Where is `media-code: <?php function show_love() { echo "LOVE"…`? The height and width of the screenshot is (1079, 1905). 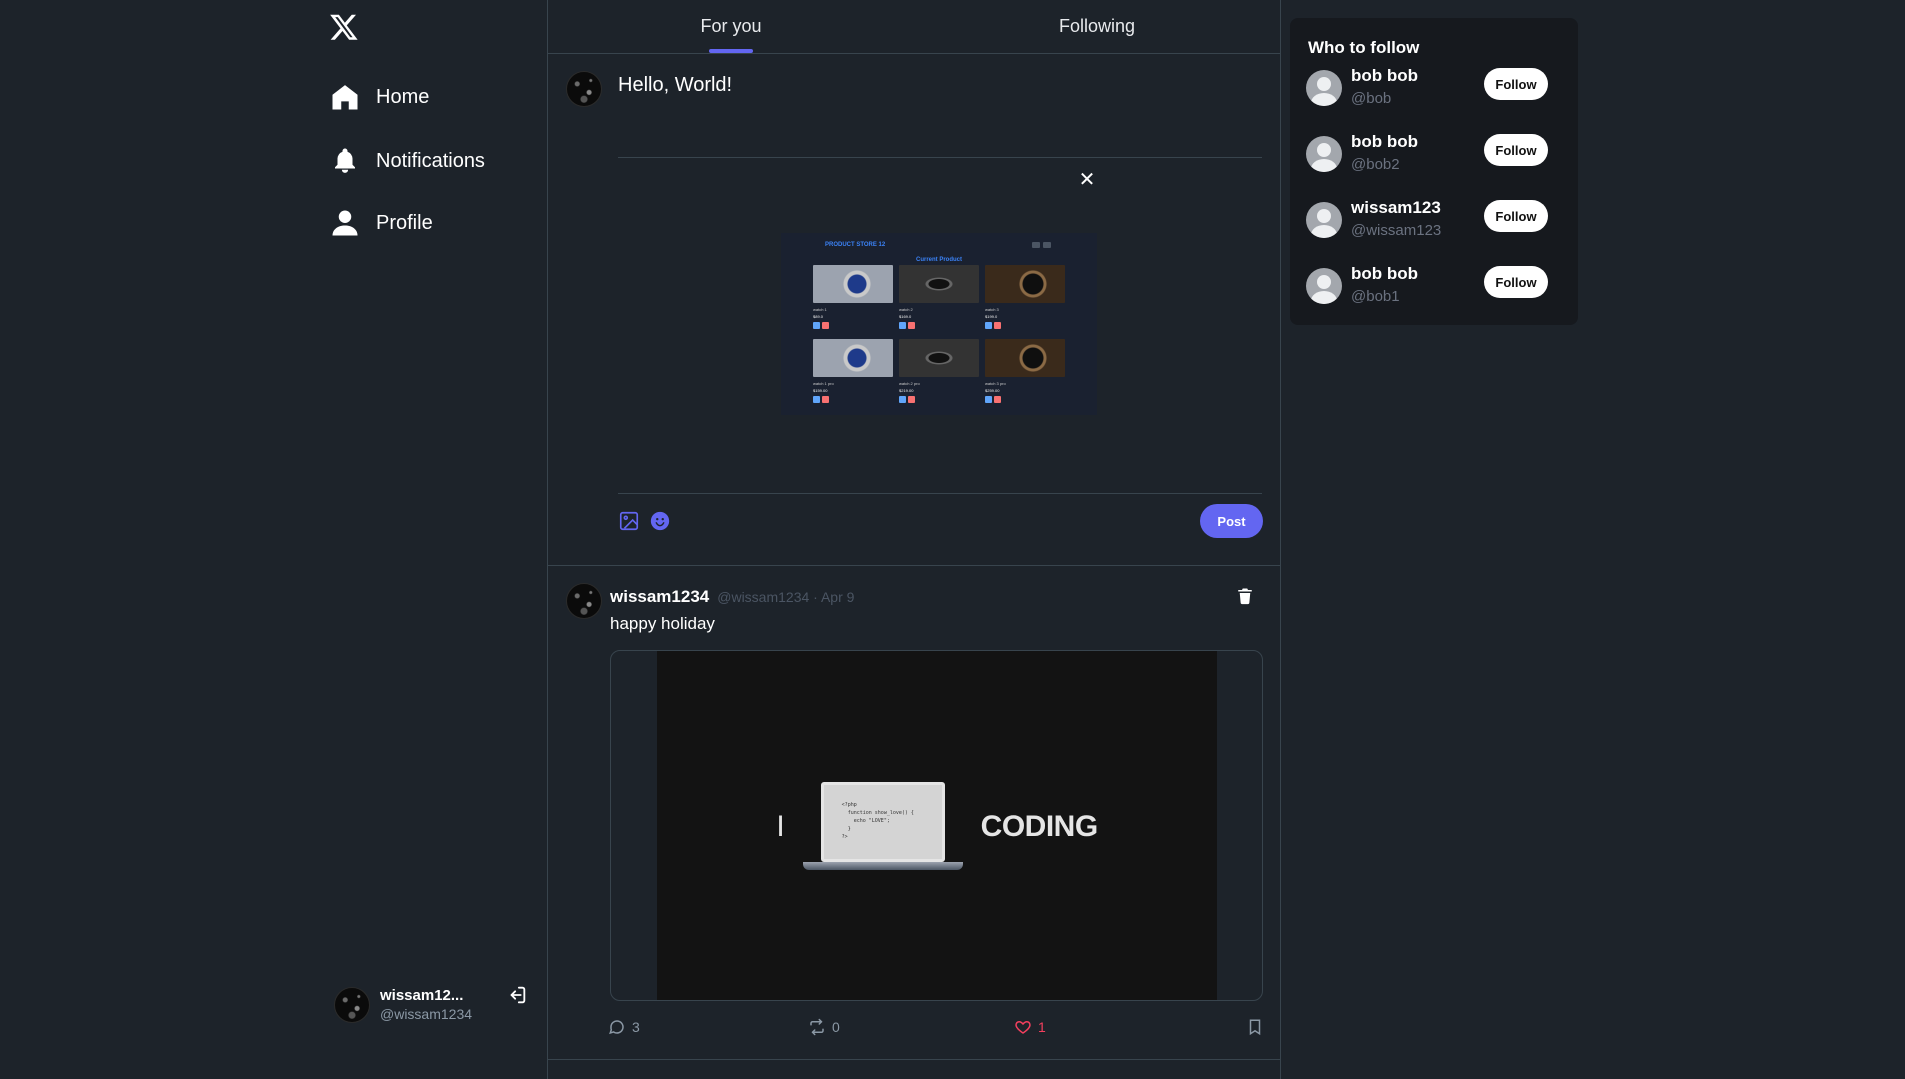
media-code: <?php function show_love() { echo "LOVE"… is located at coordinates (882, 821).